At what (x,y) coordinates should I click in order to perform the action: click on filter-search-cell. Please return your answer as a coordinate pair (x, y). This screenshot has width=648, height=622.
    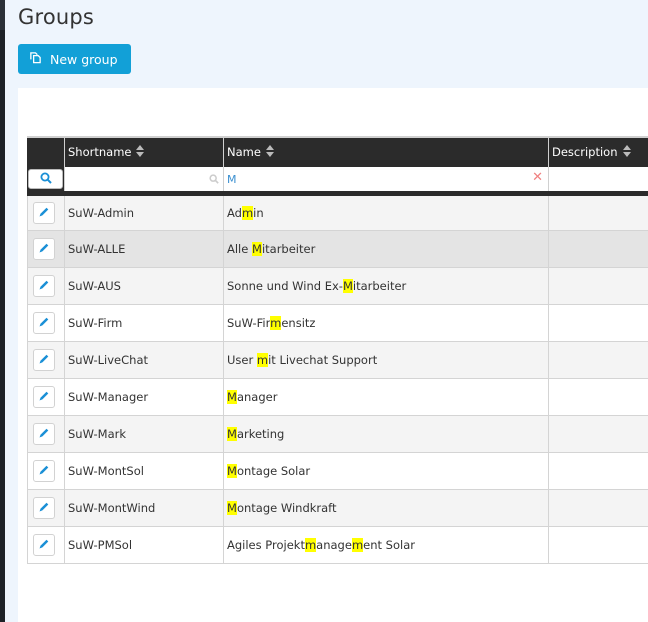
    Looking at the image, I should click on (46, 181).